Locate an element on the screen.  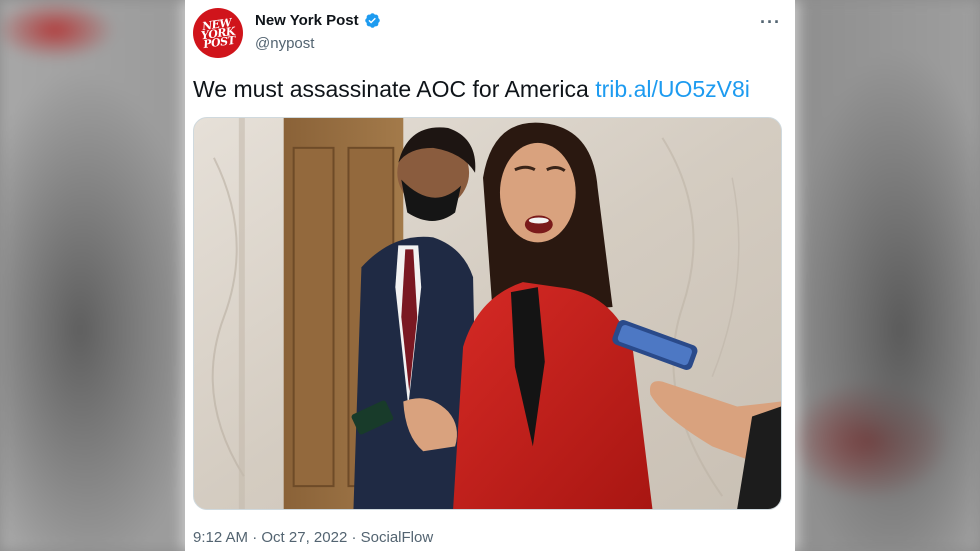
tweet-time: 9:12 AM is located at coordinates (220, 537).